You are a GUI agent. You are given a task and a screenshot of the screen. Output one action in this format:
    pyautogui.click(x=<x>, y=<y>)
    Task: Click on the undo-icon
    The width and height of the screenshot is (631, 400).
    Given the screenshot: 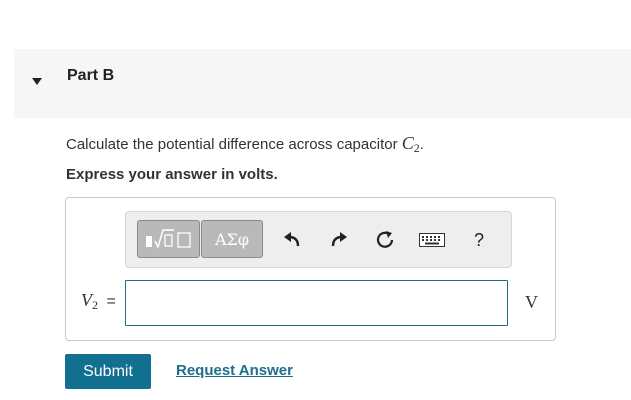 What is the action you would take?
    pyautogui.click(x=292, y=240)
    